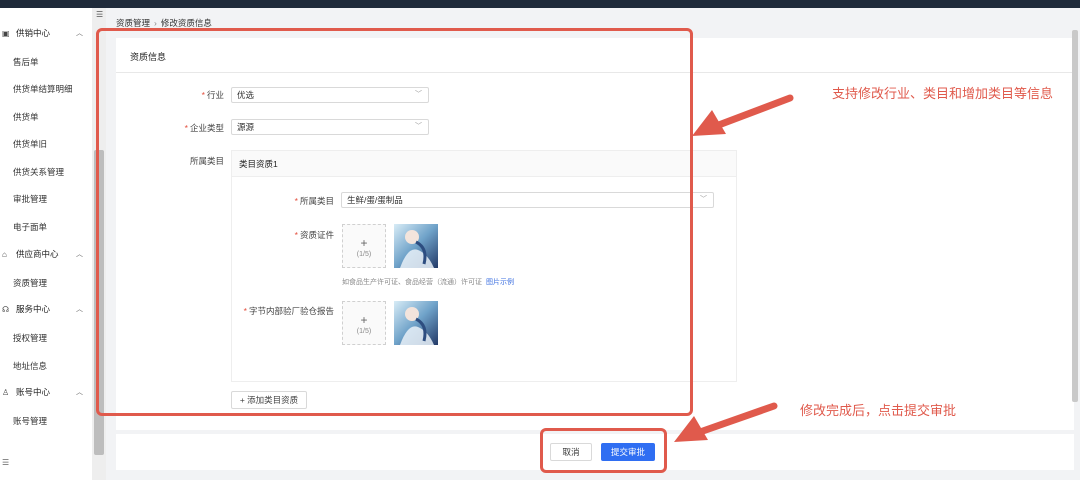 This screenshot has width=1080, height=480. I want to click on sidebar-group-service: ☊ 服务中心 ︿, so click(46, 309).